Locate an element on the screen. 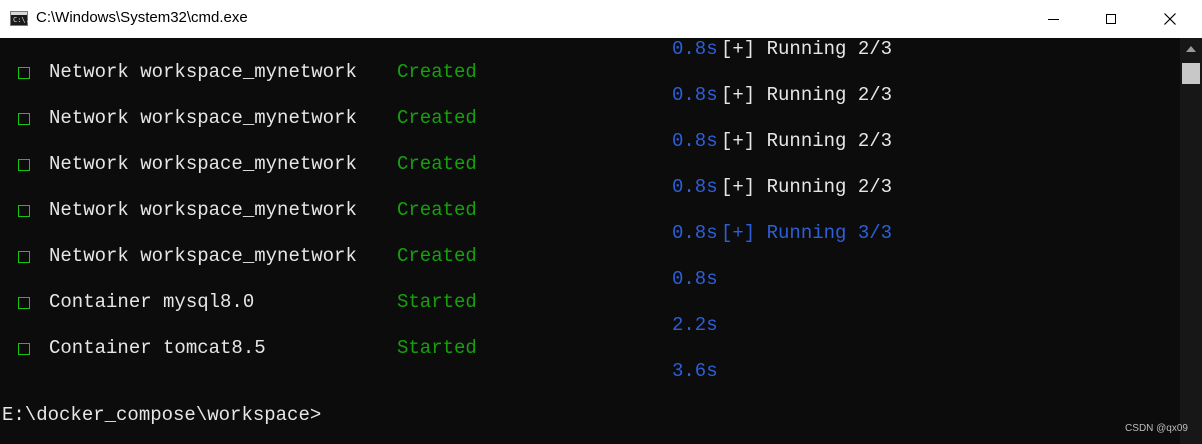 This screenshot has height=444, width=1202. minimize-button is located at coordinates (1053, 19).